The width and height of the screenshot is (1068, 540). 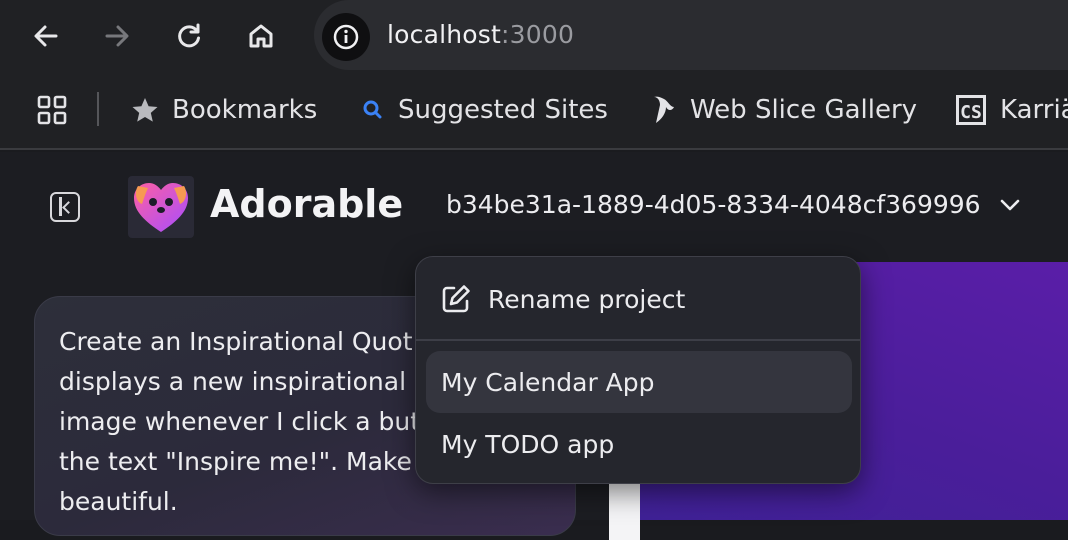 I want to click on bookmark-bookmarks: Bookmarks, so click(x=223, y=110).